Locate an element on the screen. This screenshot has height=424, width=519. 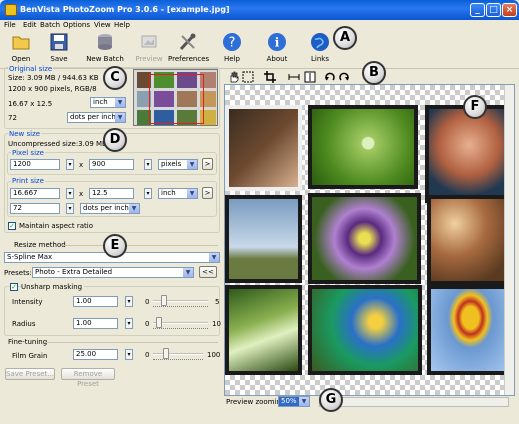
links-button: Links is located at coordinates (320, 49).